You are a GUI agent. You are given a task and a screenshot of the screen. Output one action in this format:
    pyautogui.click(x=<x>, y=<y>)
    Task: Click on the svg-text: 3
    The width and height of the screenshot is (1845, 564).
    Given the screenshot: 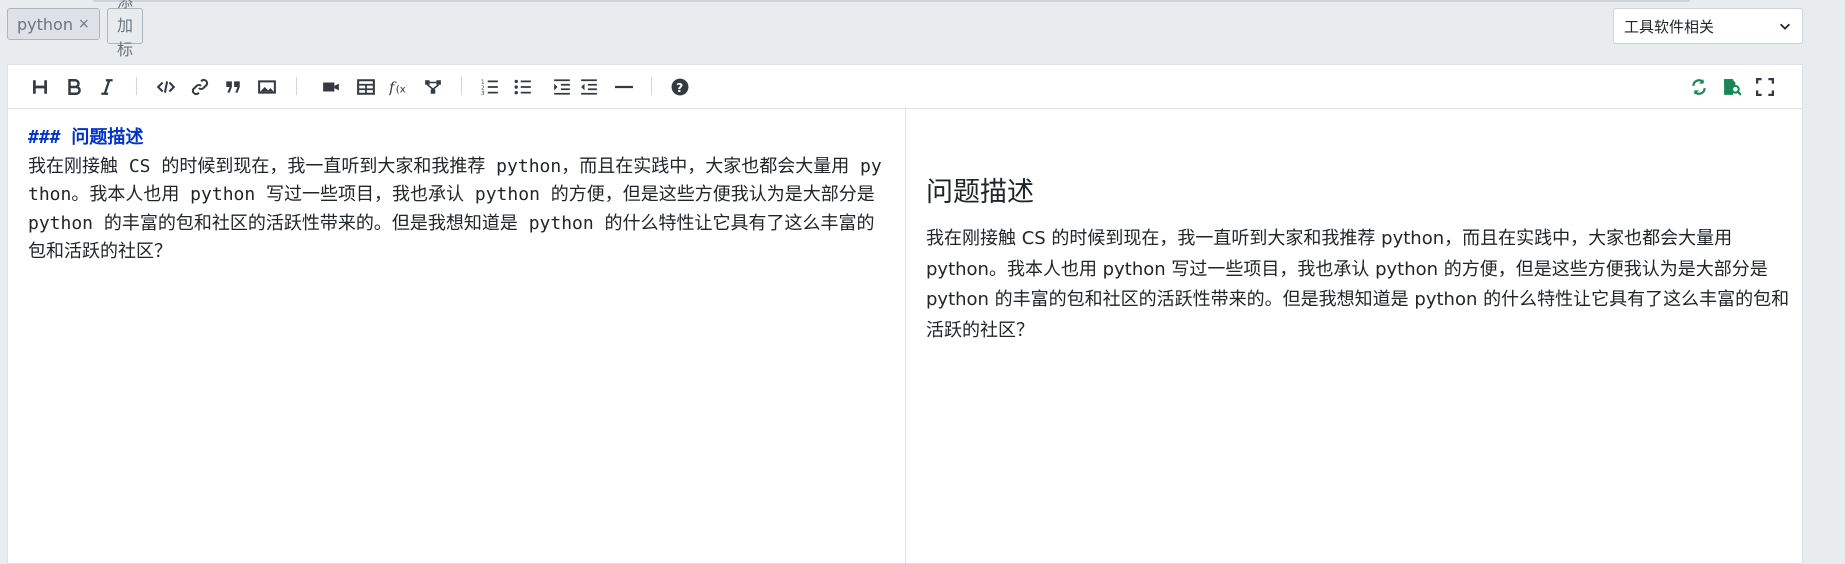 What is the action you would take?
    pyautogui.click(x=483, y=93)
    